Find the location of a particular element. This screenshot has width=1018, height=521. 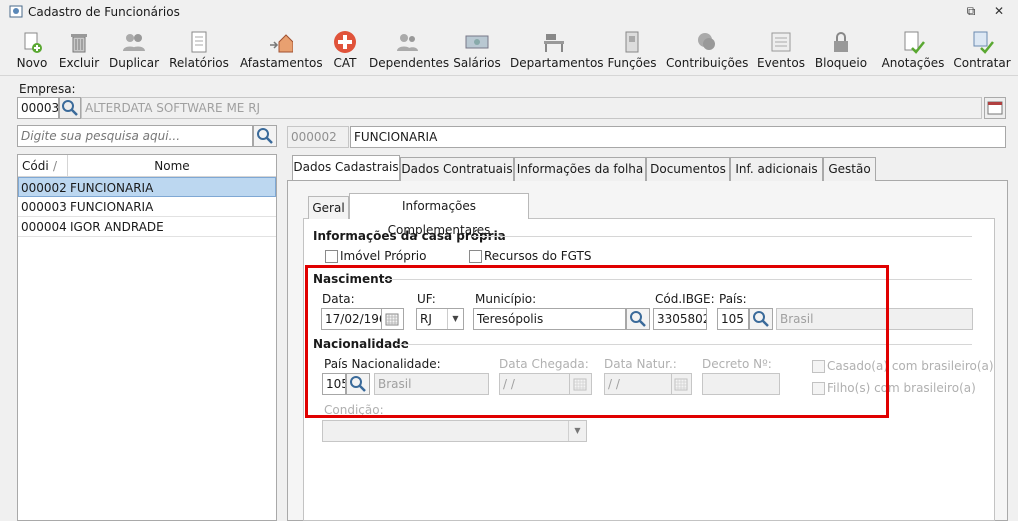

badge-icon is located at coordinates (632, 42).